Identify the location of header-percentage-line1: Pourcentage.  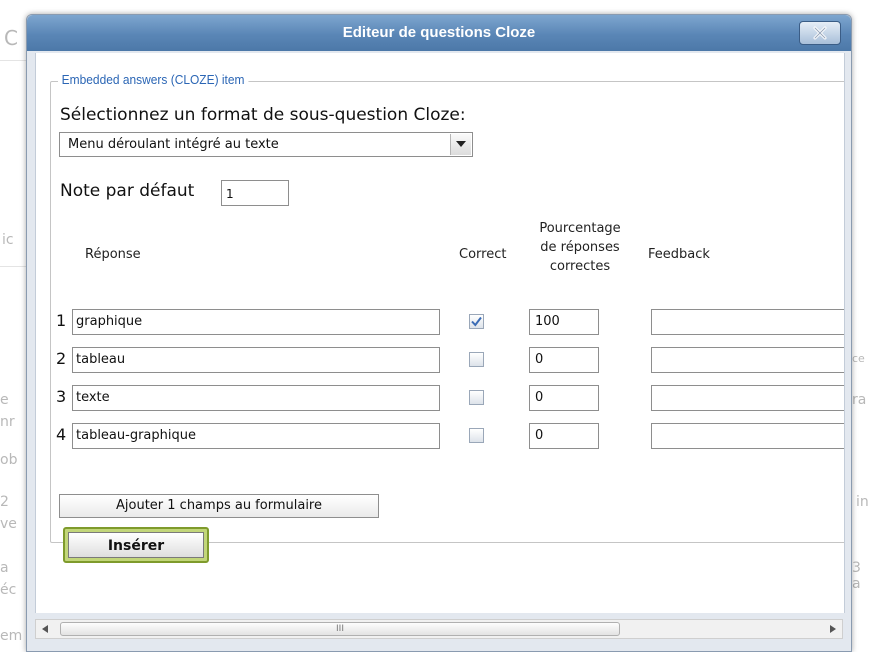
(580, 228).